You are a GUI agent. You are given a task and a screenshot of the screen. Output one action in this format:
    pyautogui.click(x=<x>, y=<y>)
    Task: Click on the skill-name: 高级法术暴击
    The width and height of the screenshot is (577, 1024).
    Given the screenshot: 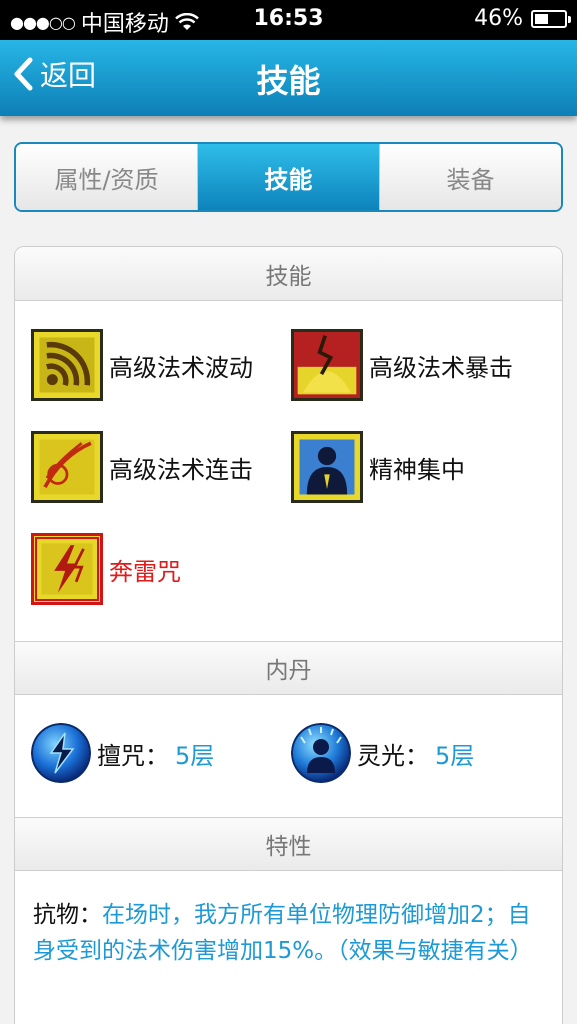 What is the action you would take?
    pyautogui.click(x=441, y=367)
    